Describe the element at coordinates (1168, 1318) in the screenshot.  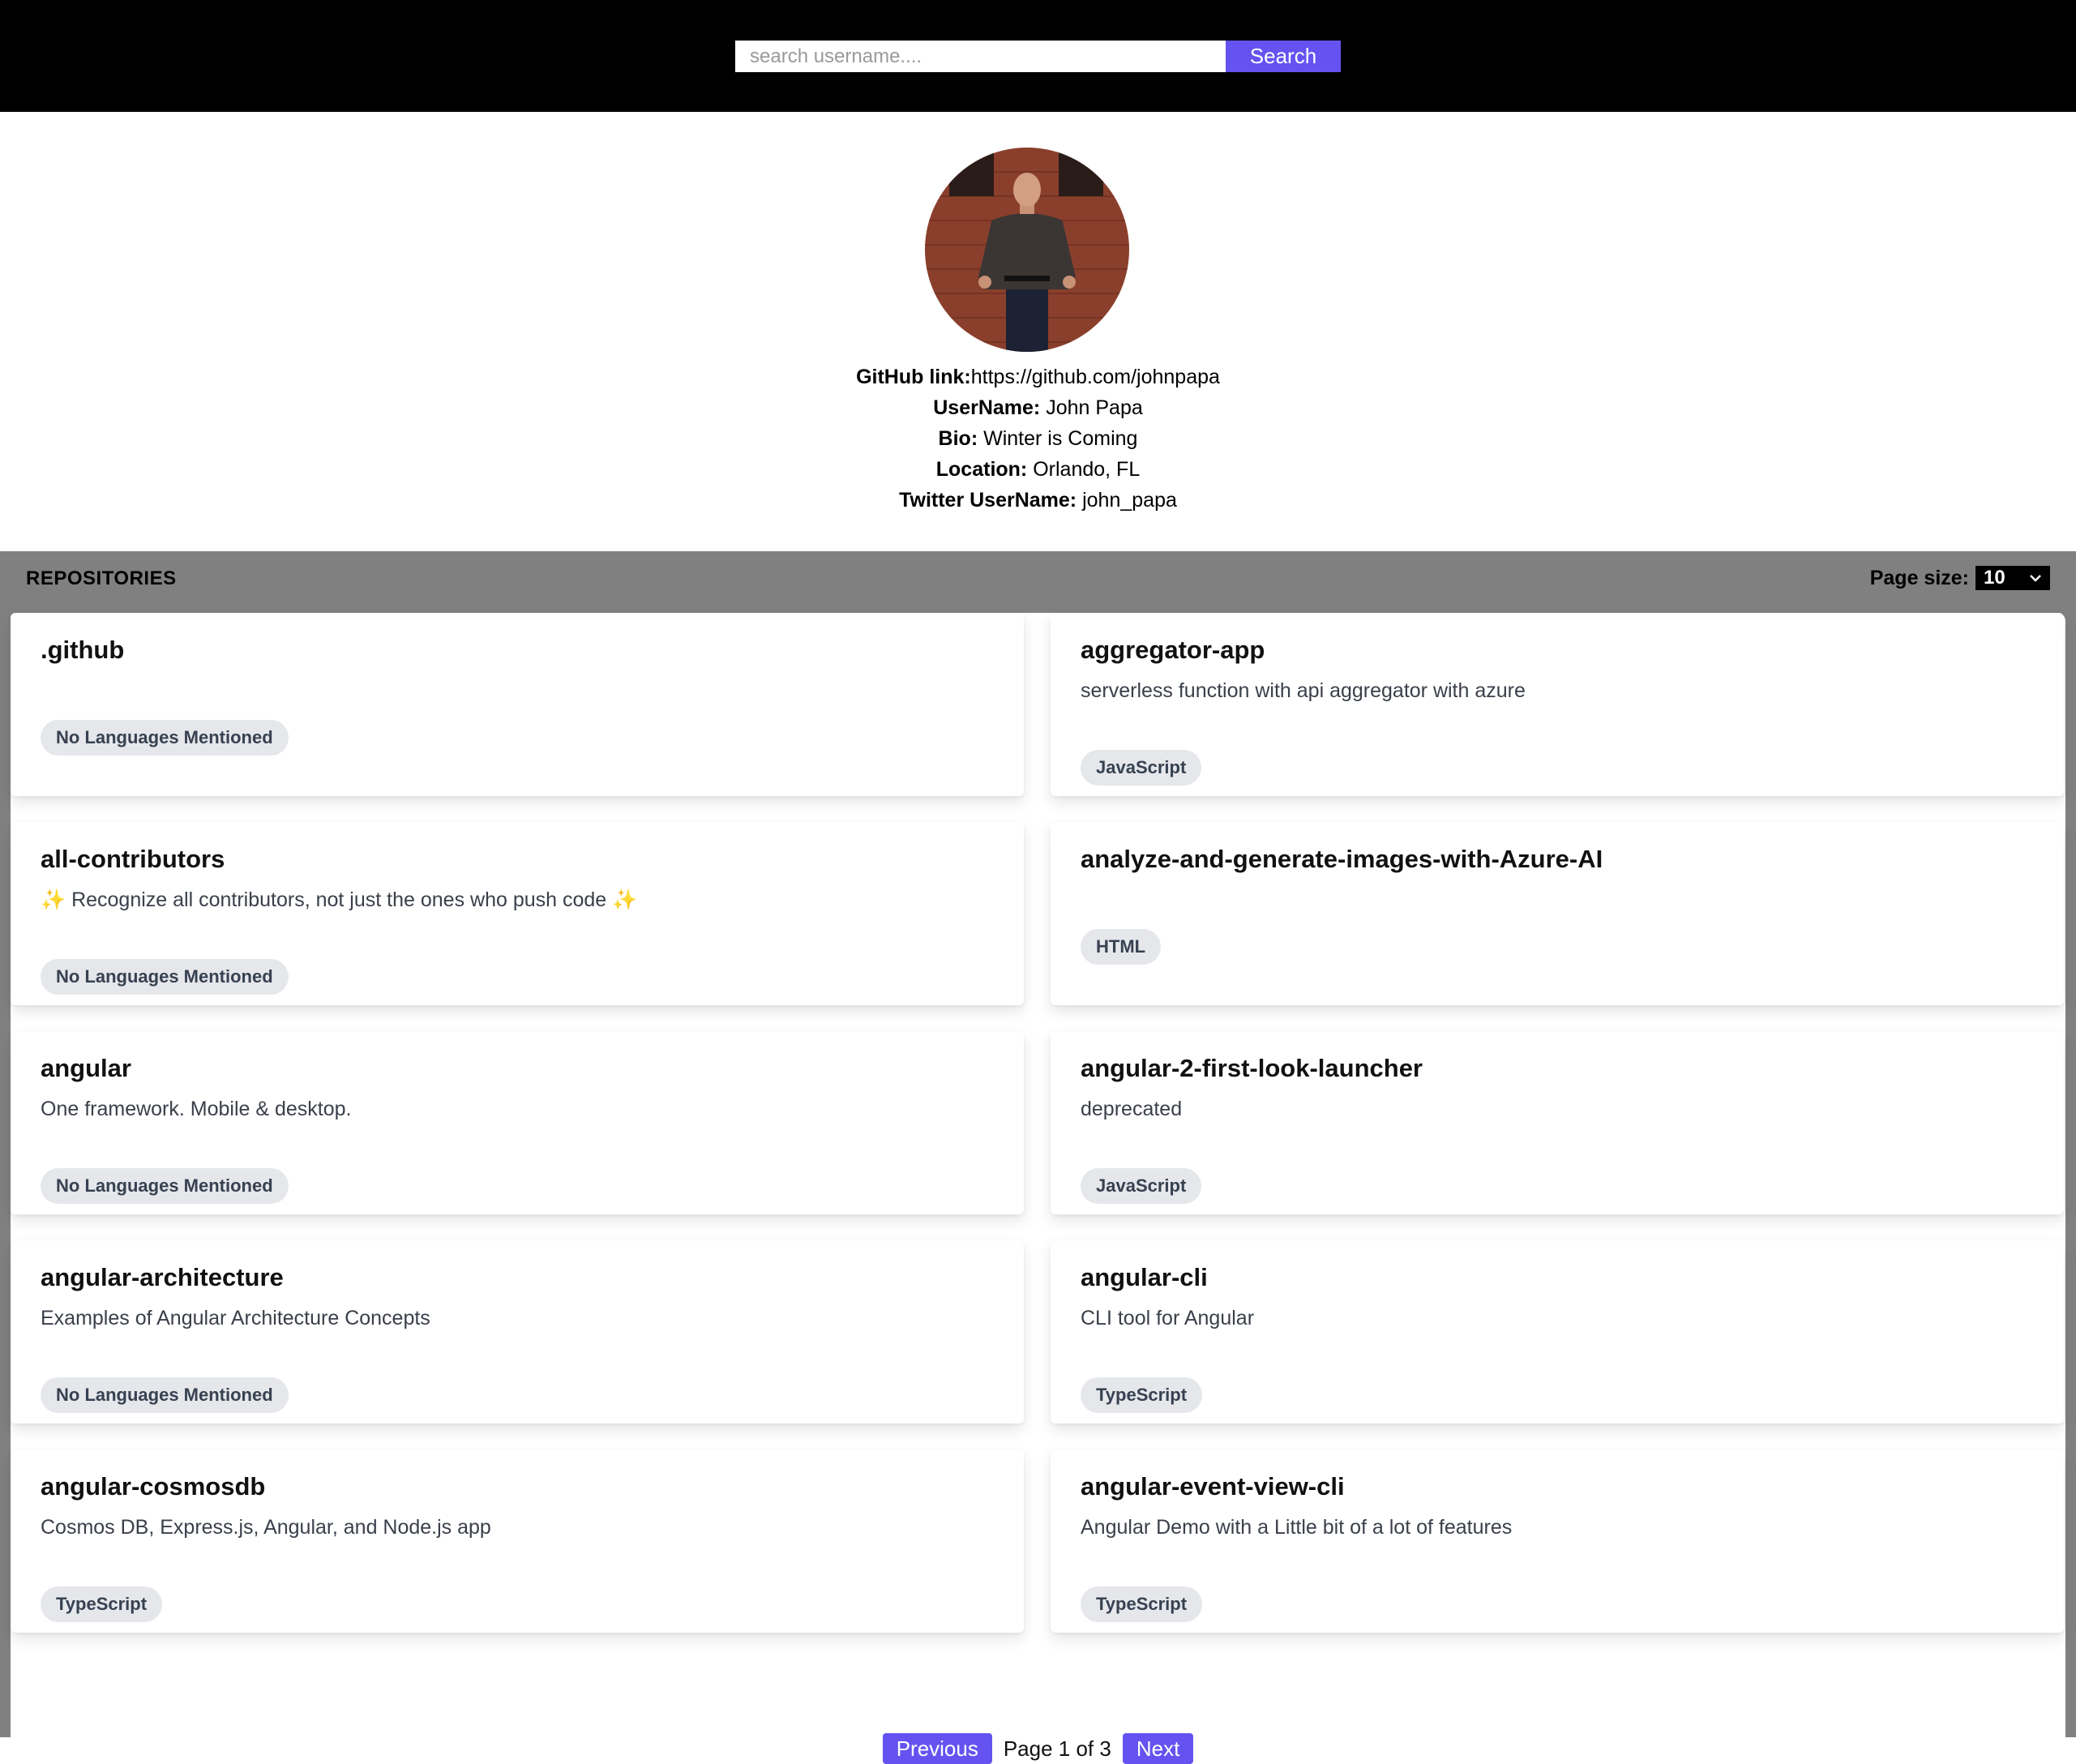
I see `repo-description: CLI tool for Angular` at that location.